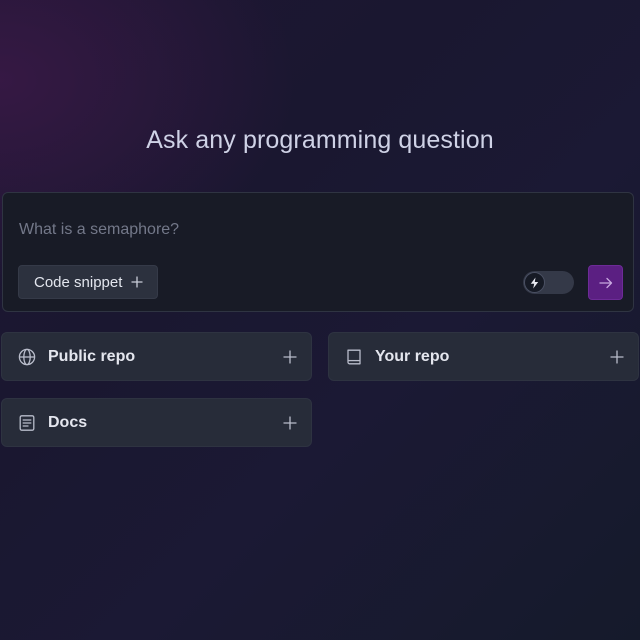  What do you see at coordinates (156, 356) in the screenshot?
I see `public-repo-card: Public repo` at bounding box center [156, 356].